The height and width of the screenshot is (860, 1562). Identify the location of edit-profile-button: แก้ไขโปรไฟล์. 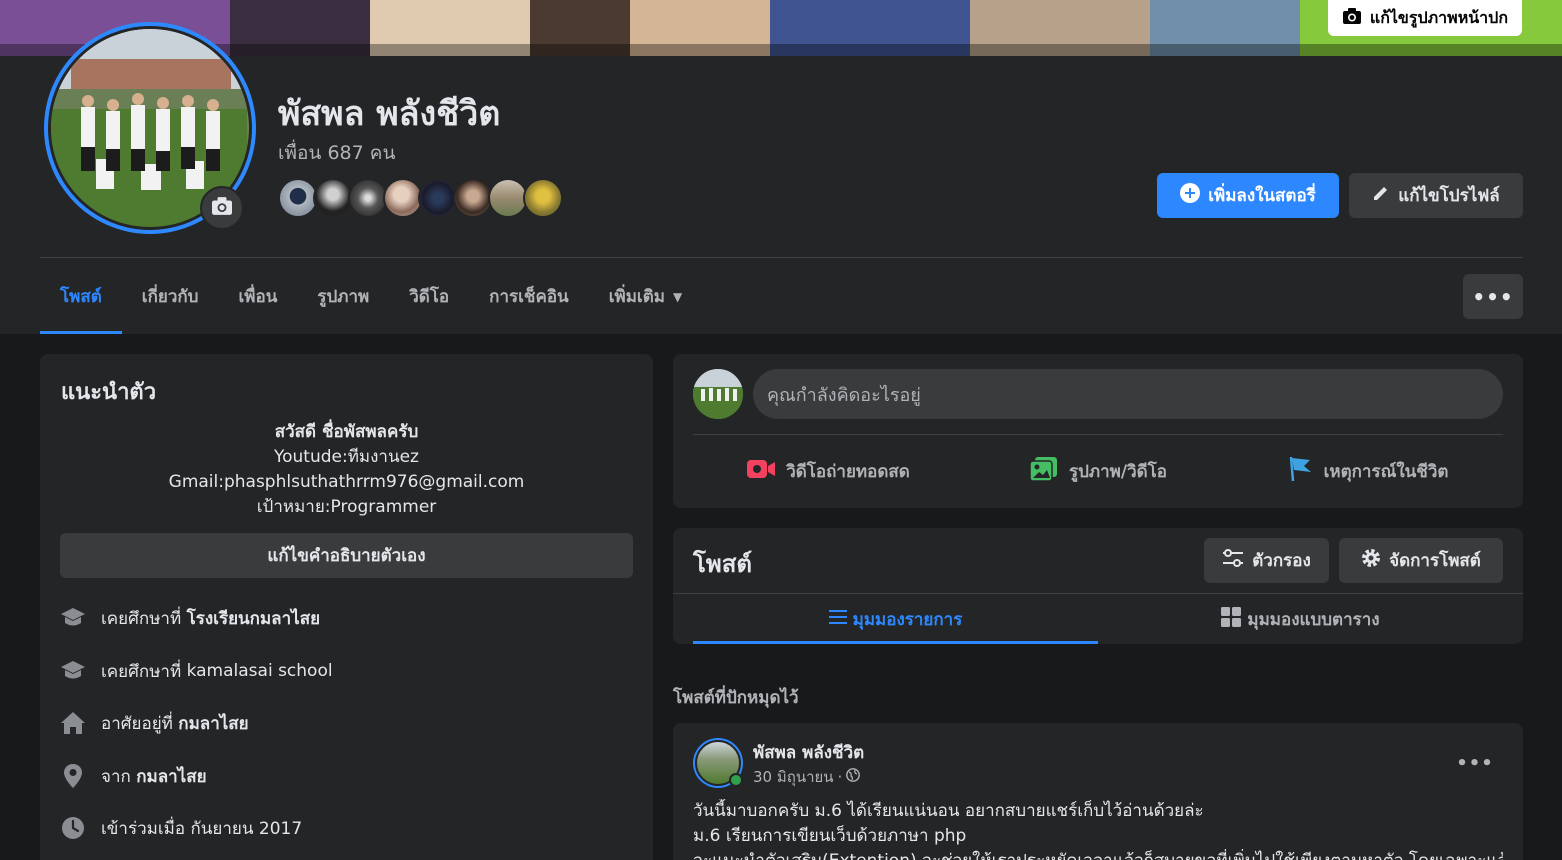
(1436, 195).